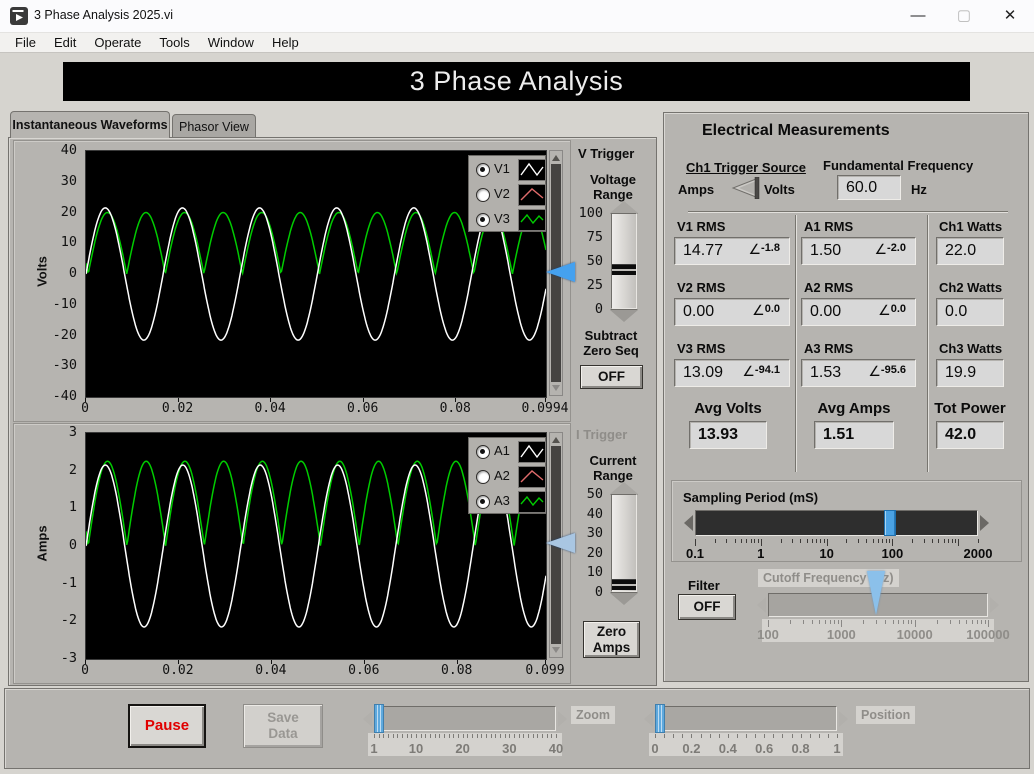 The width and height of the screenshot is (1034, 774). What do you see at coordinates (854, 435) in the screenshot?
I see `value-avg-amps: 1.51` at bounding box center [854, 435].